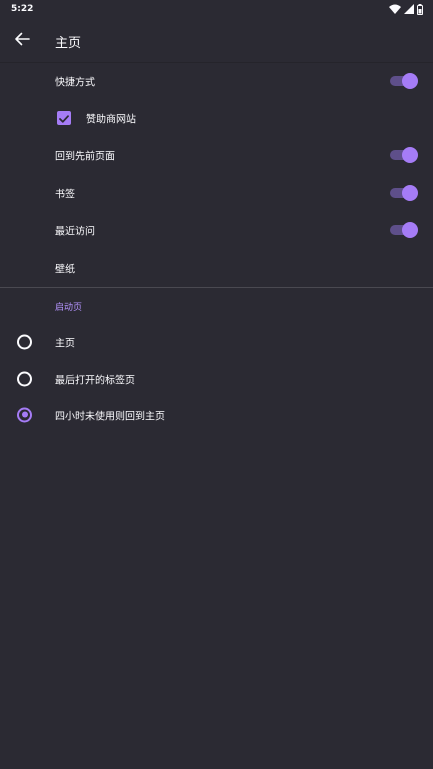 This screenshot has height=769, width=433. I want to click on back-button, so click(22, 40).